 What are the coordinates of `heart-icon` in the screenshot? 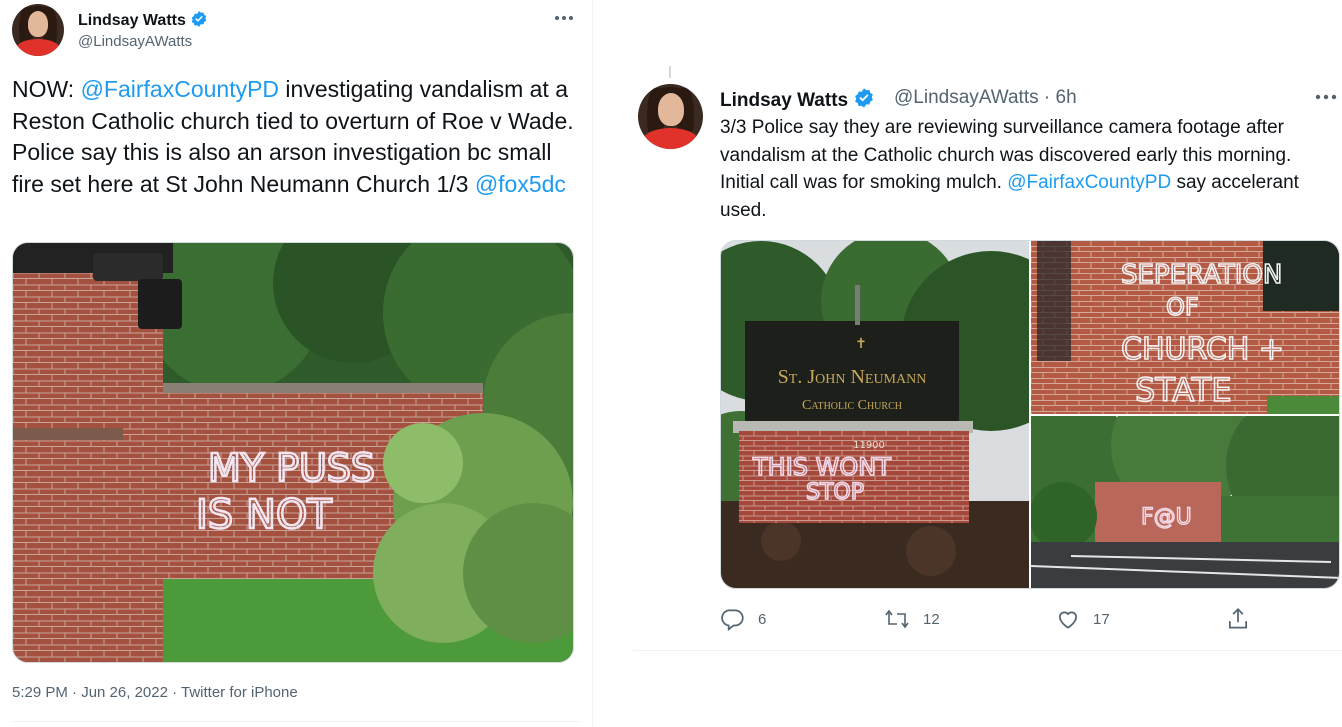 It's located at (1068, 620).